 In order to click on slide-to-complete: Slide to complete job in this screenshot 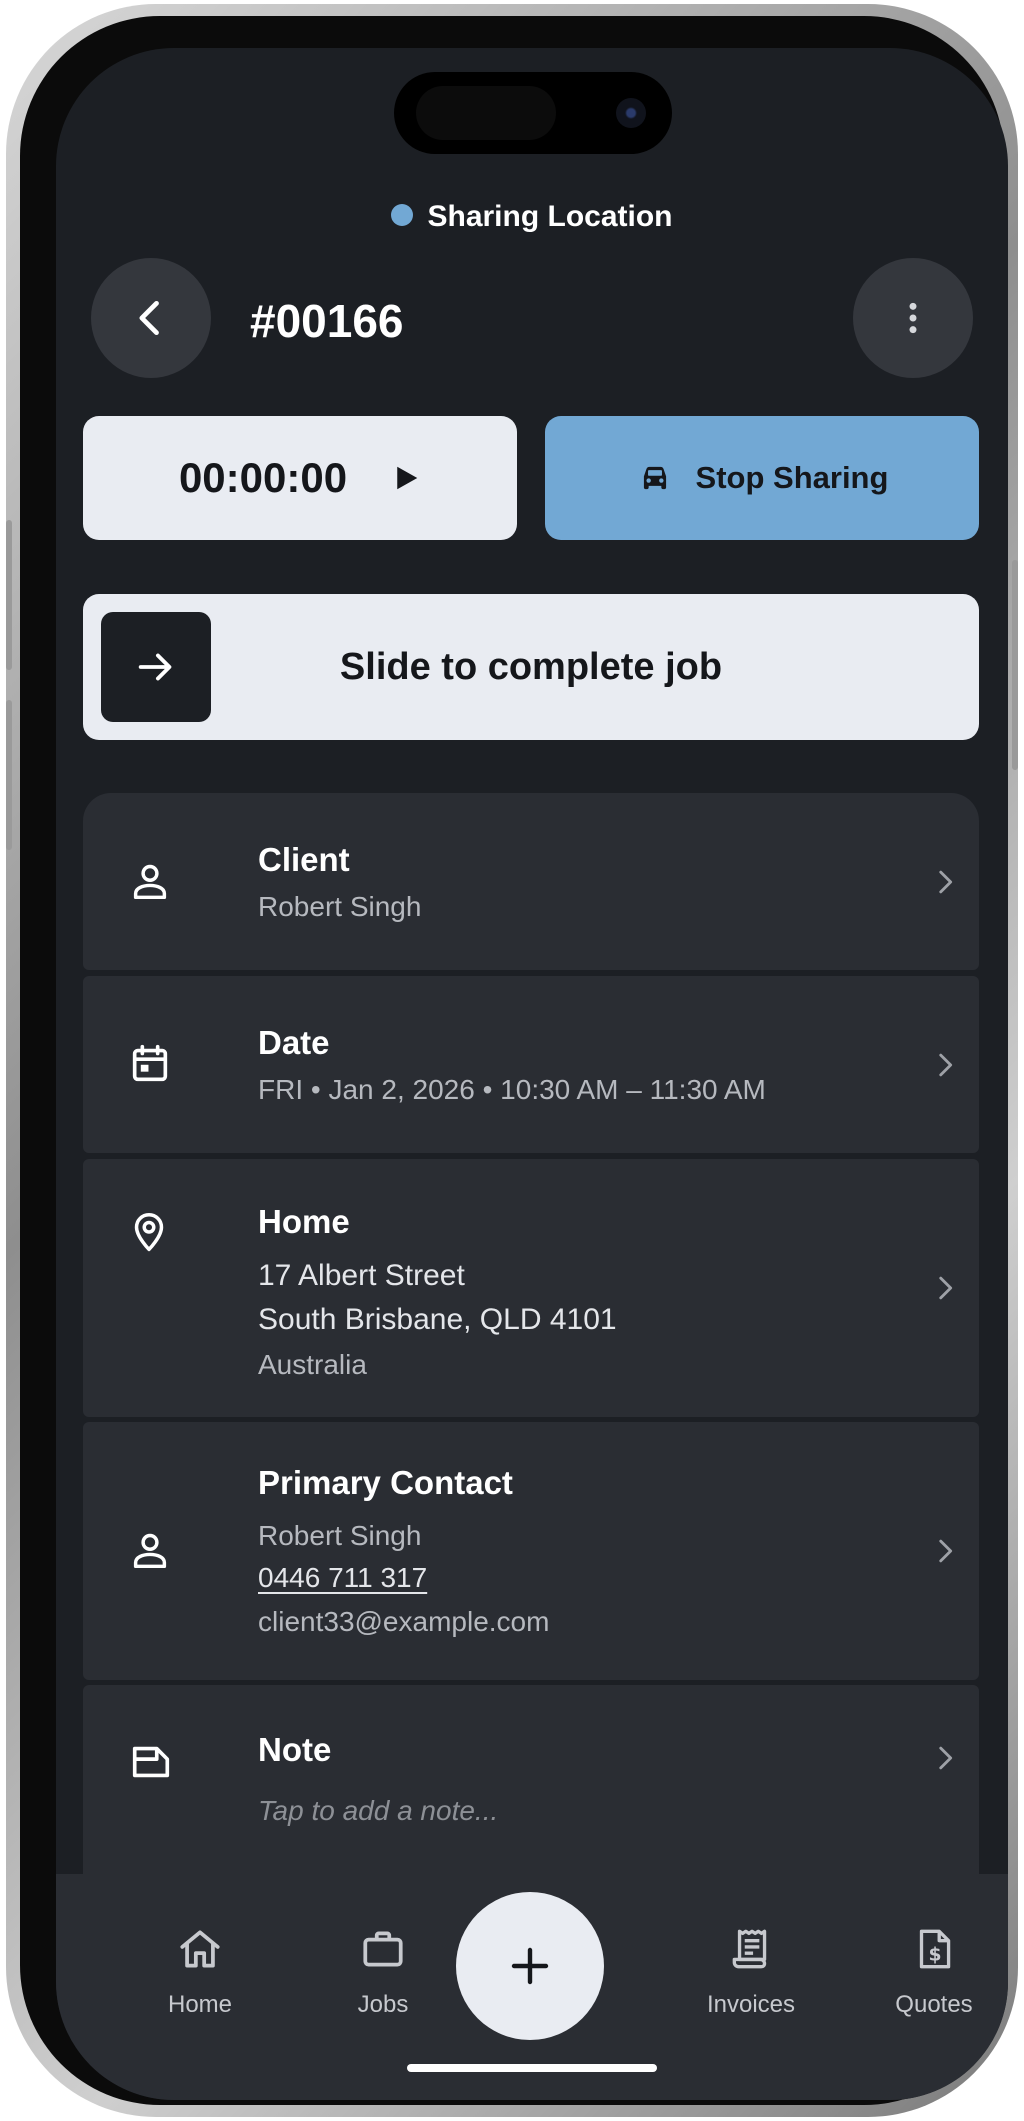, I will do `click(531, 667)`.